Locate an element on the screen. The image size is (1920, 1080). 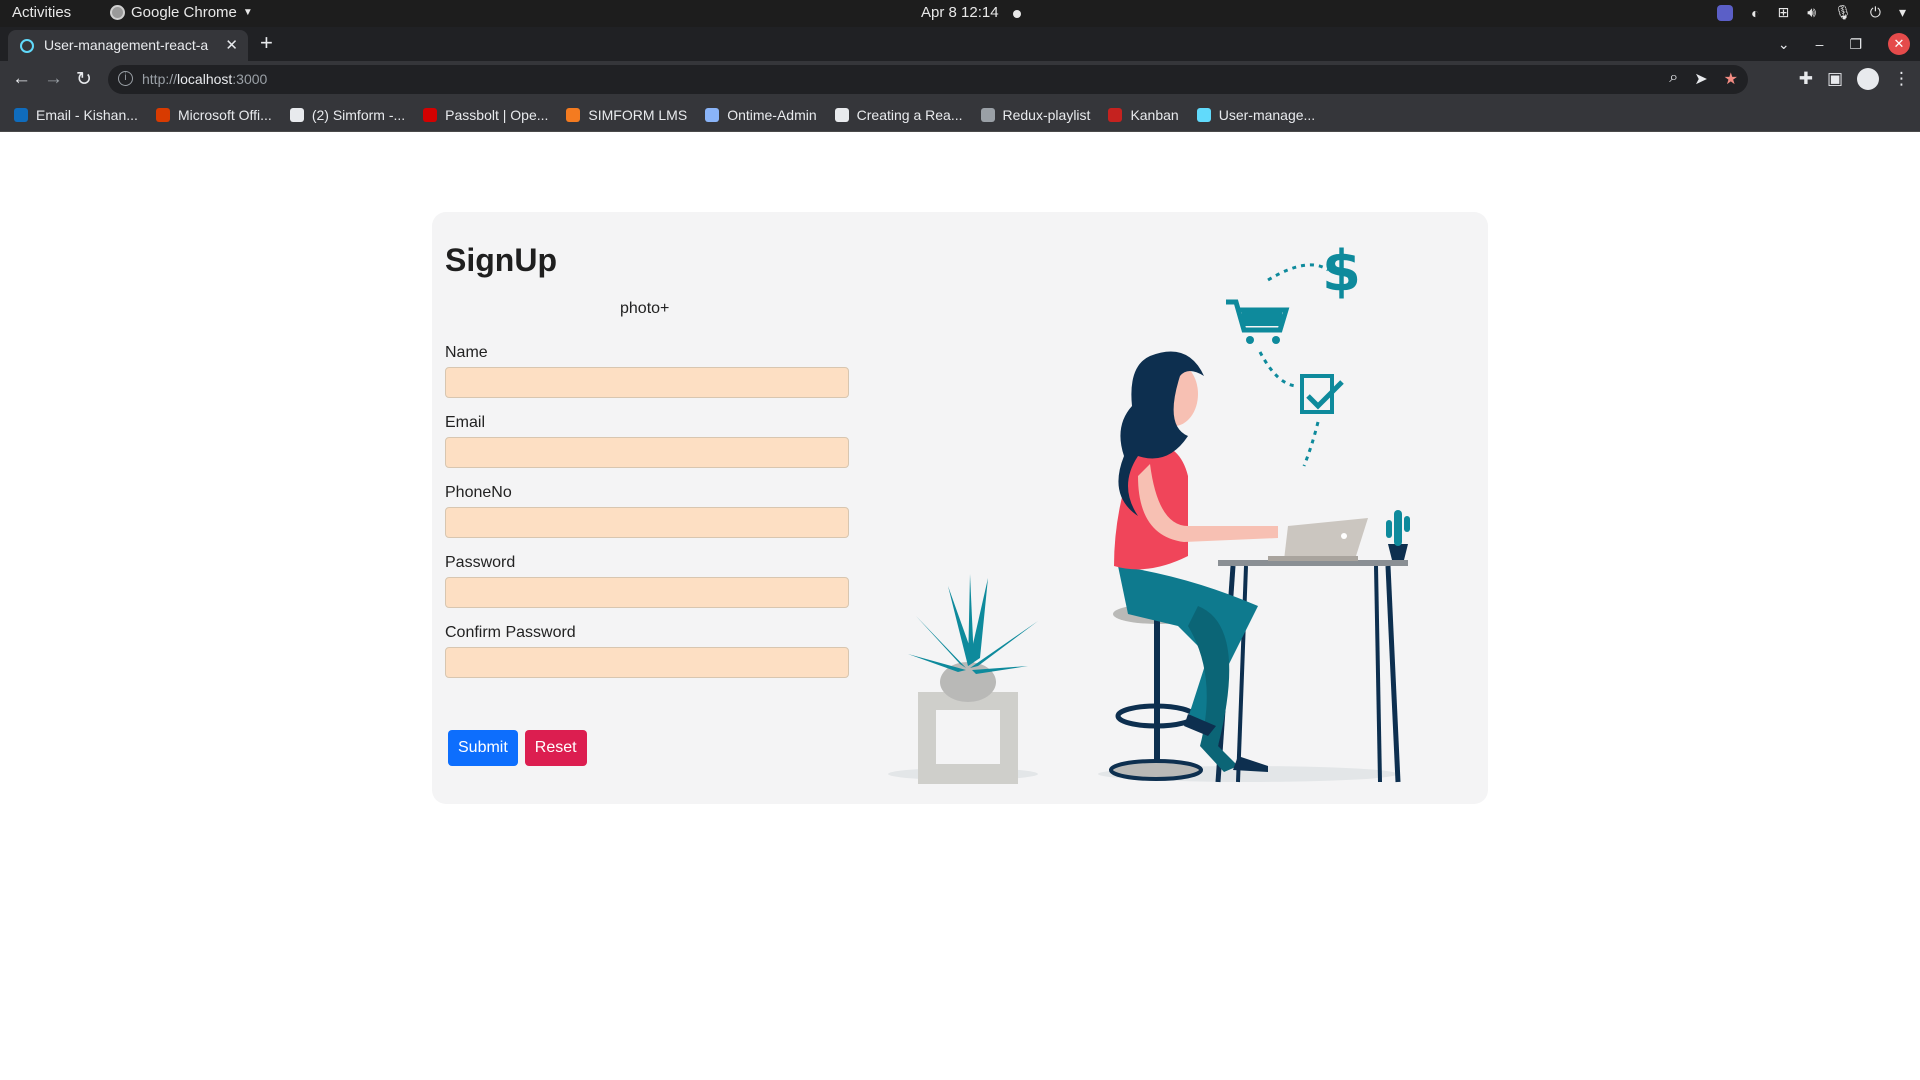
name-input is located at coordinates (647, 382).